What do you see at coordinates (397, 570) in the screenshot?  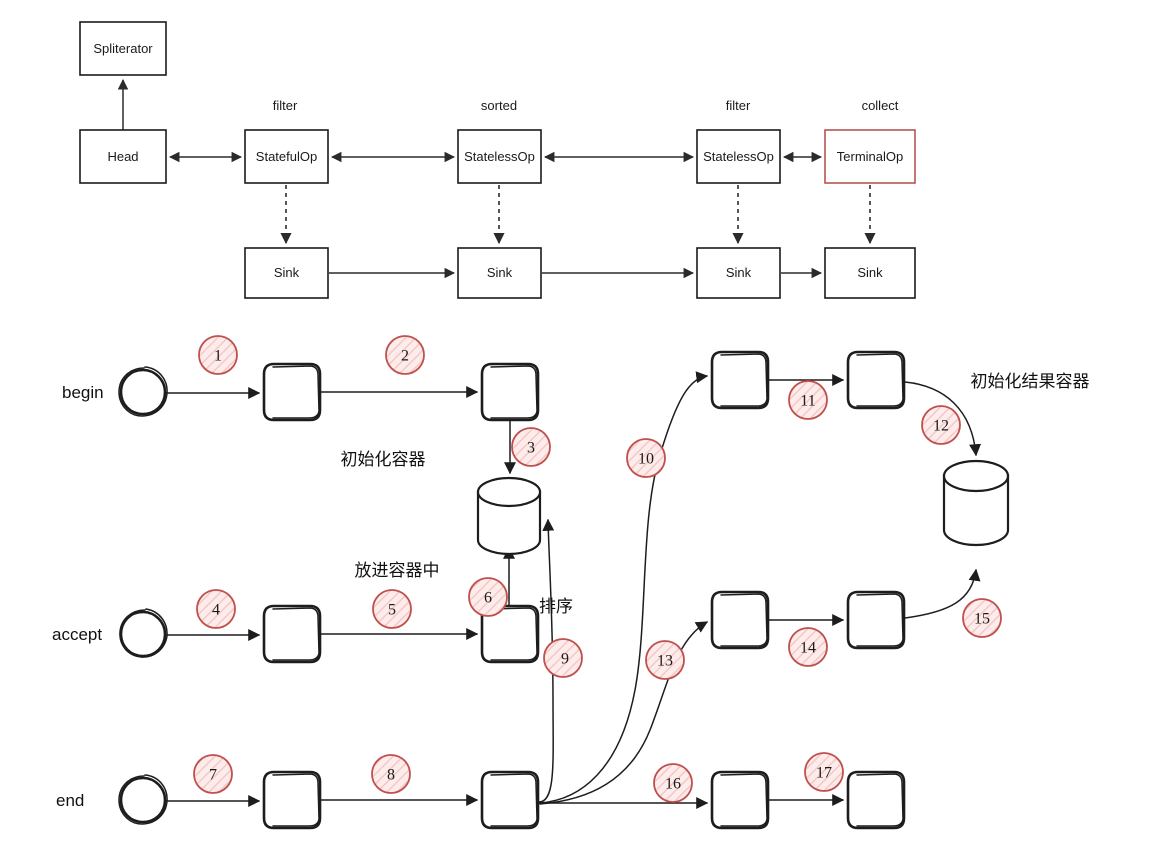 I see `put-into-container-label: 放进容器中` at bounding box center [397, 570].